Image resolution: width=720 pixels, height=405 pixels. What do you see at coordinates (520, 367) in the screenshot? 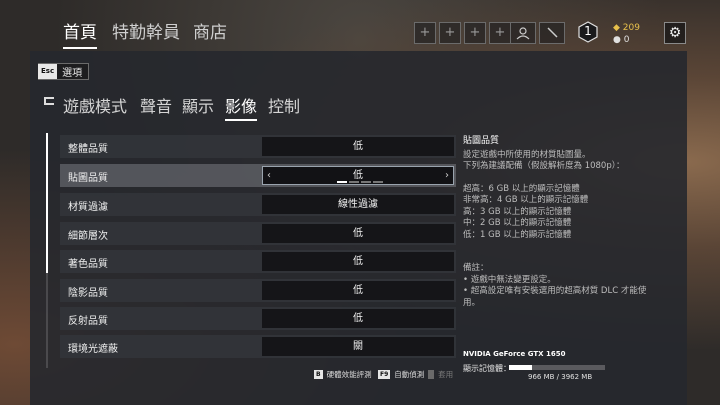
I see `vram-bar-fill` at bounding box center [520, 367].